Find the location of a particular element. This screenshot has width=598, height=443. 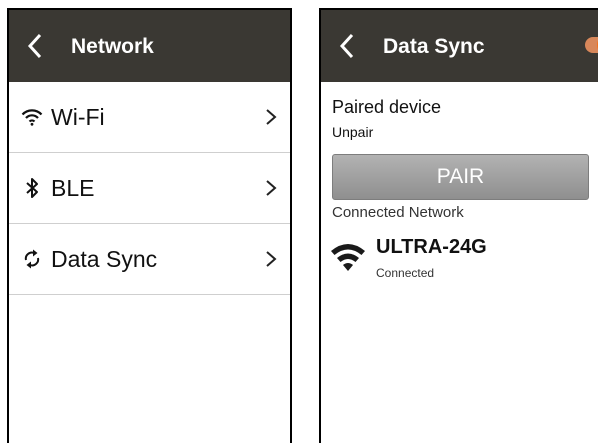

menu-item-label: Data Sync is located at coordinates (104, 259).